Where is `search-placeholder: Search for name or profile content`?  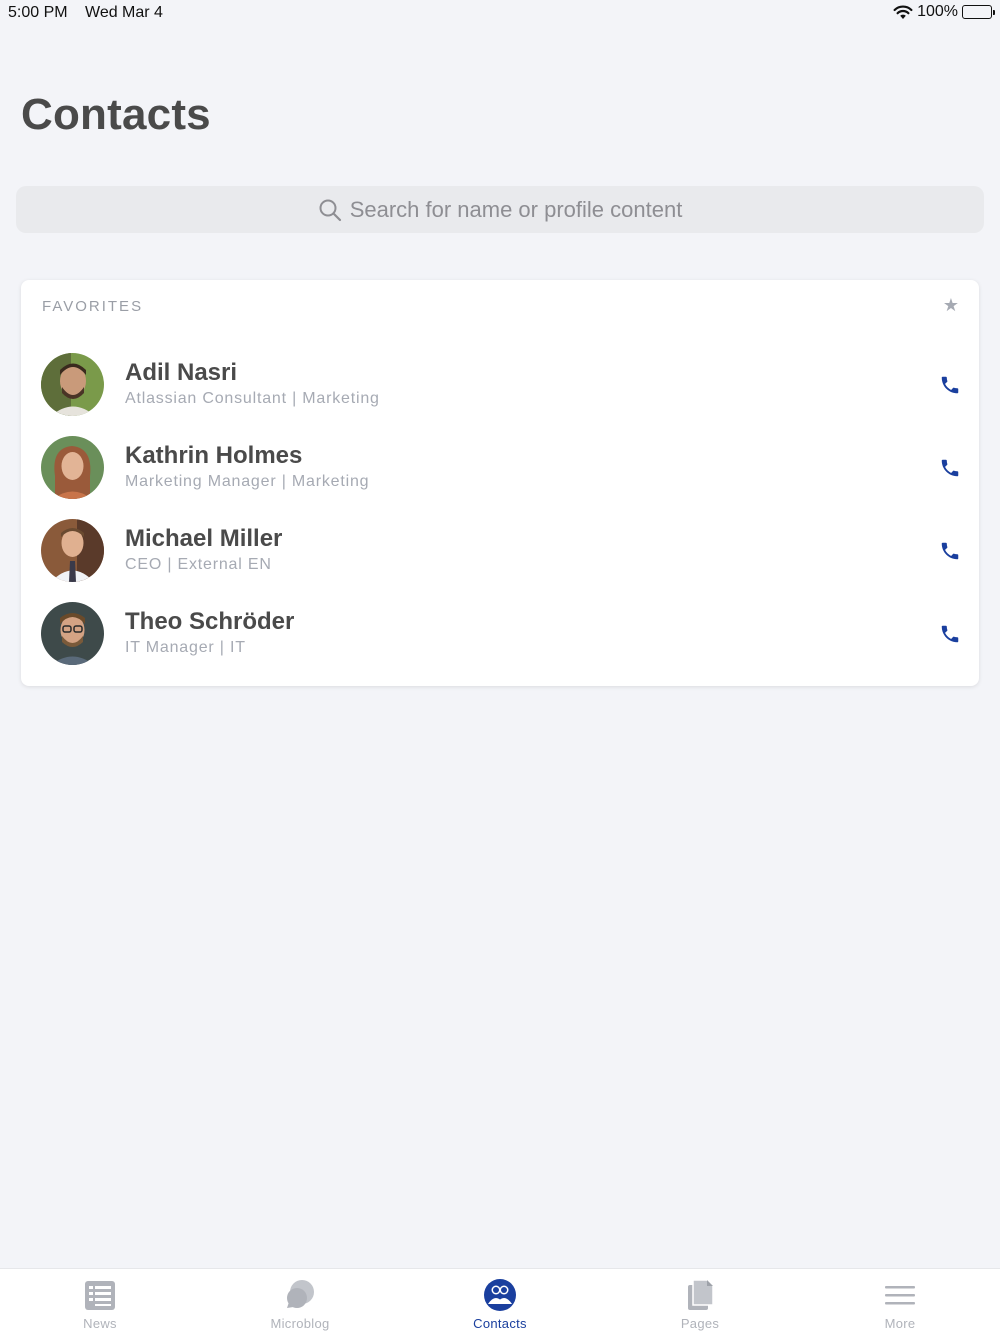
search-placeholder: Search for name or profile content is located at coordinates (516, 209).